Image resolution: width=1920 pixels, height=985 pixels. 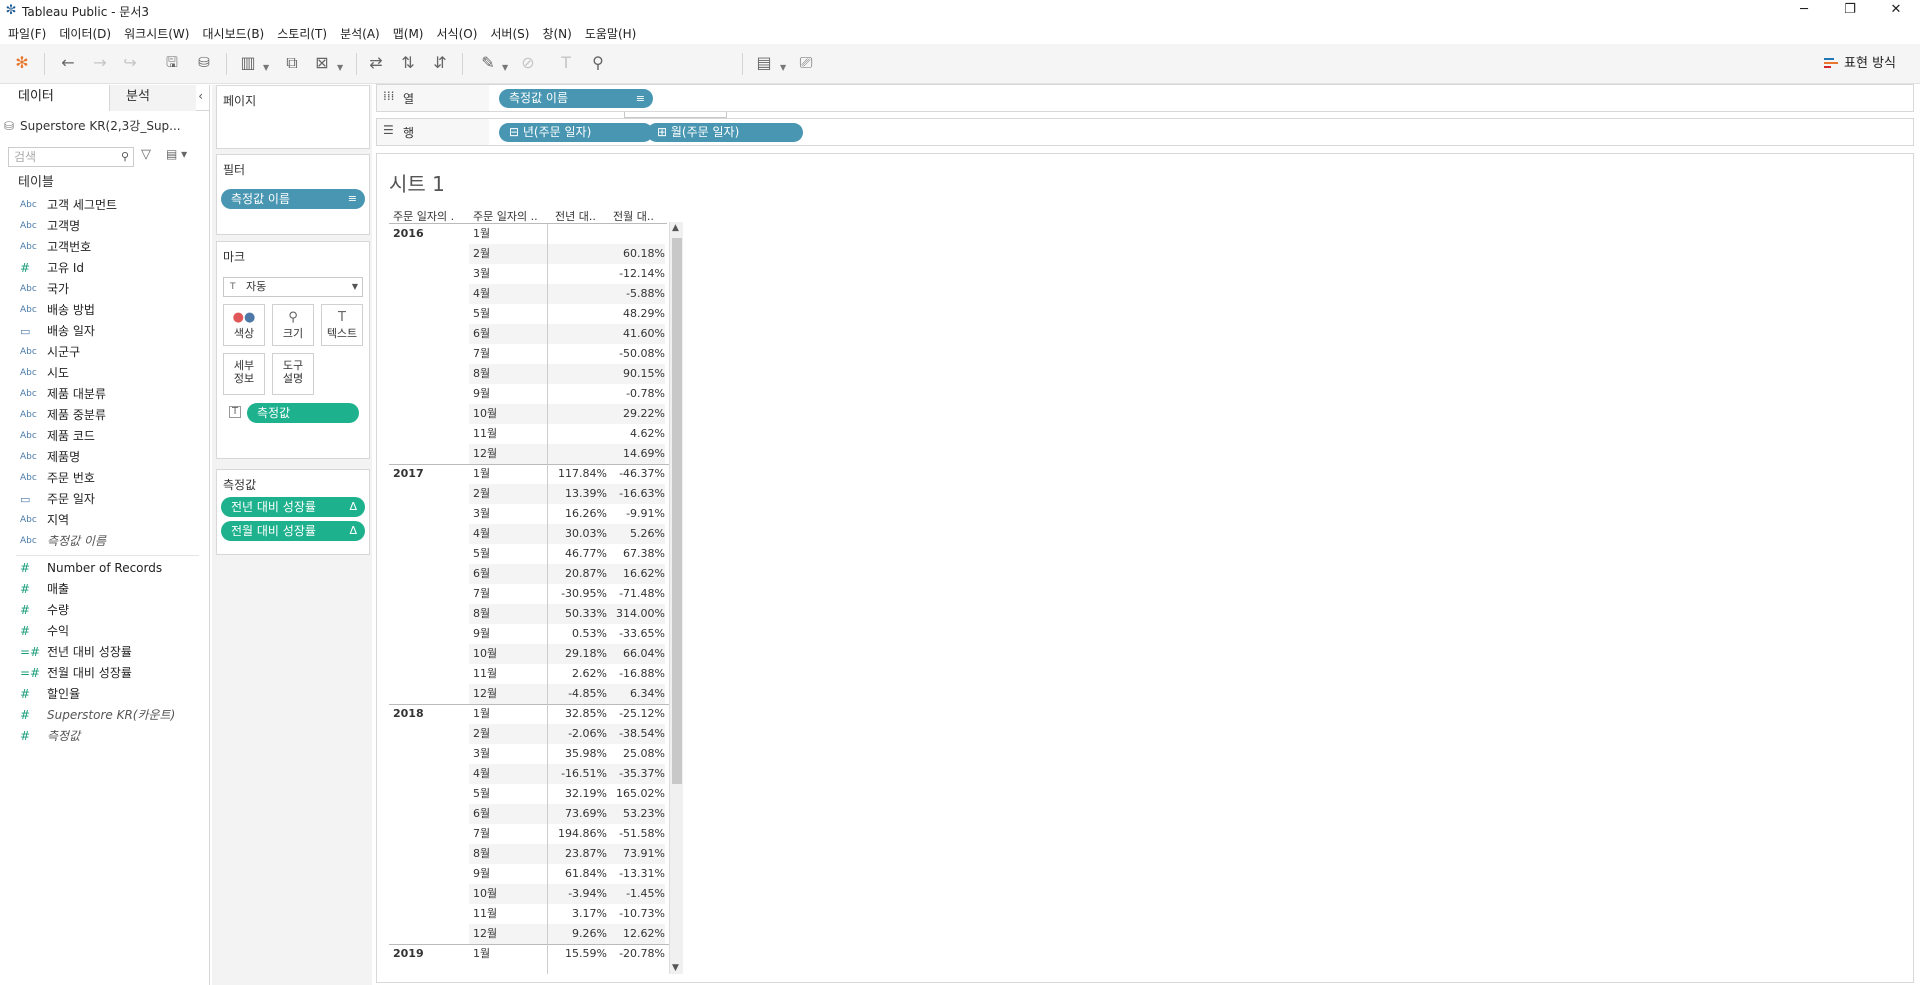 What do you see at coordinates (636, 414) in the screenshot?
I see `mom-growth-cell: 29.22%` at bounding box center [636, 414].